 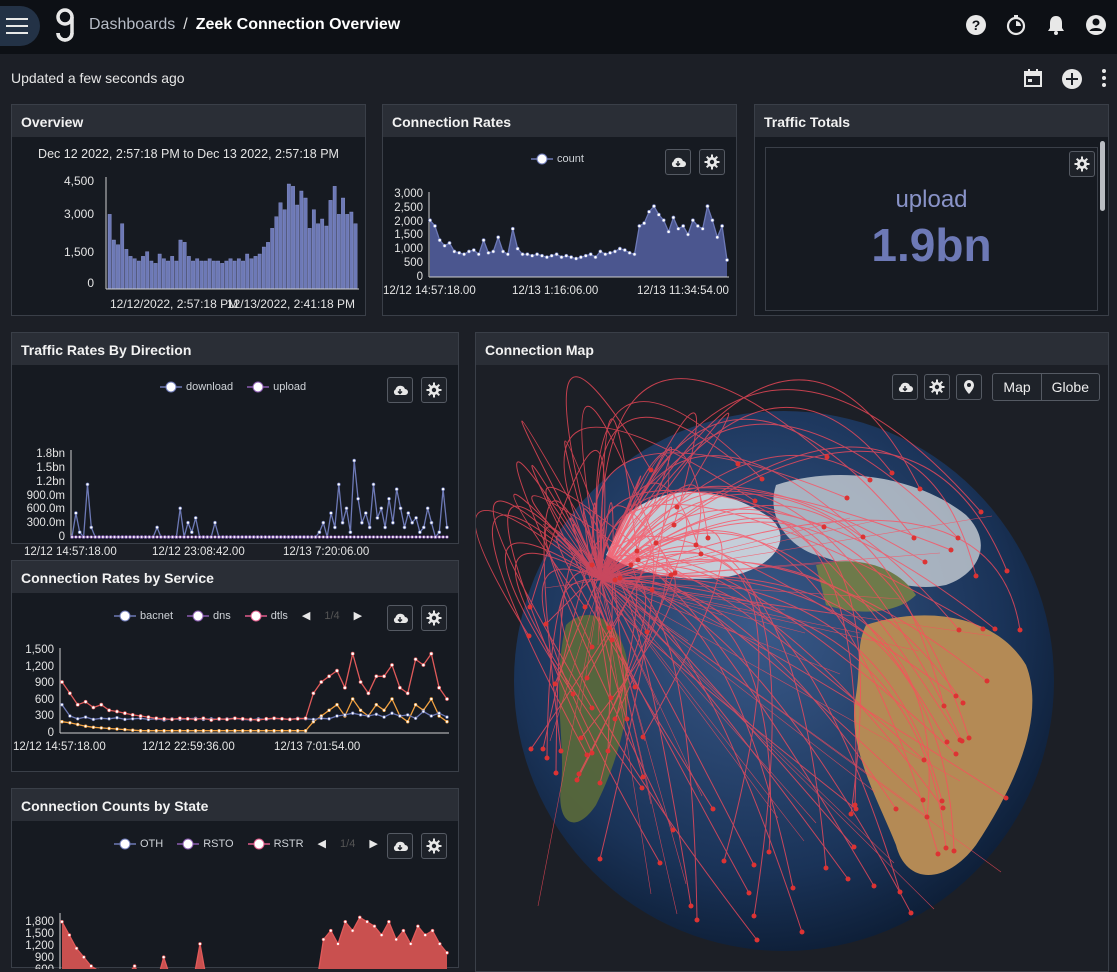 What do you see at coordinates (65, 26) in the screenshot?
I see `app-logo-icon` at bounding box center [65, 26].